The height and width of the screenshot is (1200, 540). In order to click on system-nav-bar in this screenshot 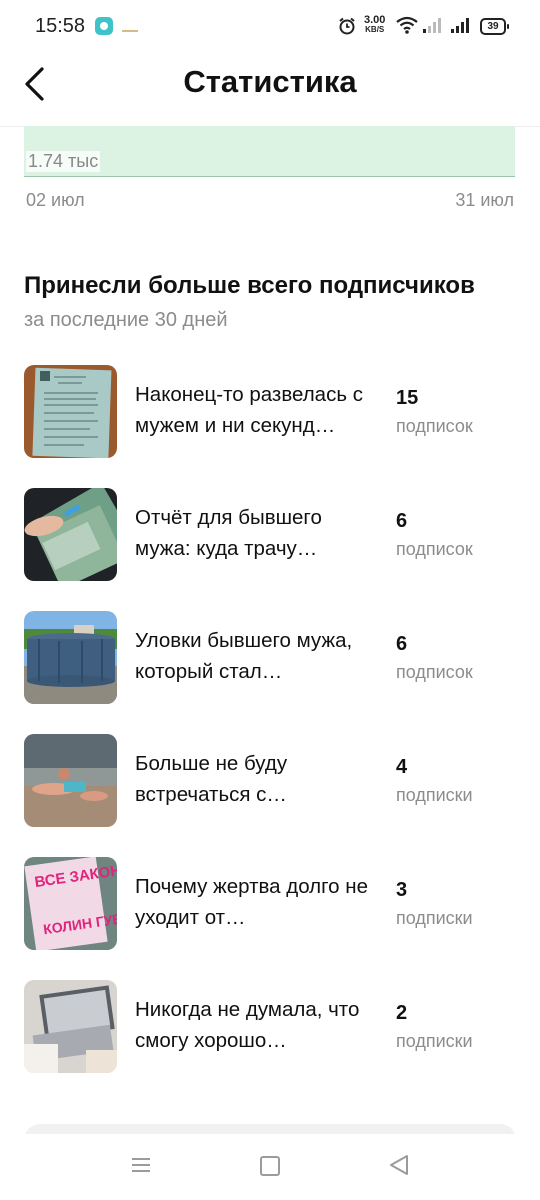, I will do `click(270, 1167)`.